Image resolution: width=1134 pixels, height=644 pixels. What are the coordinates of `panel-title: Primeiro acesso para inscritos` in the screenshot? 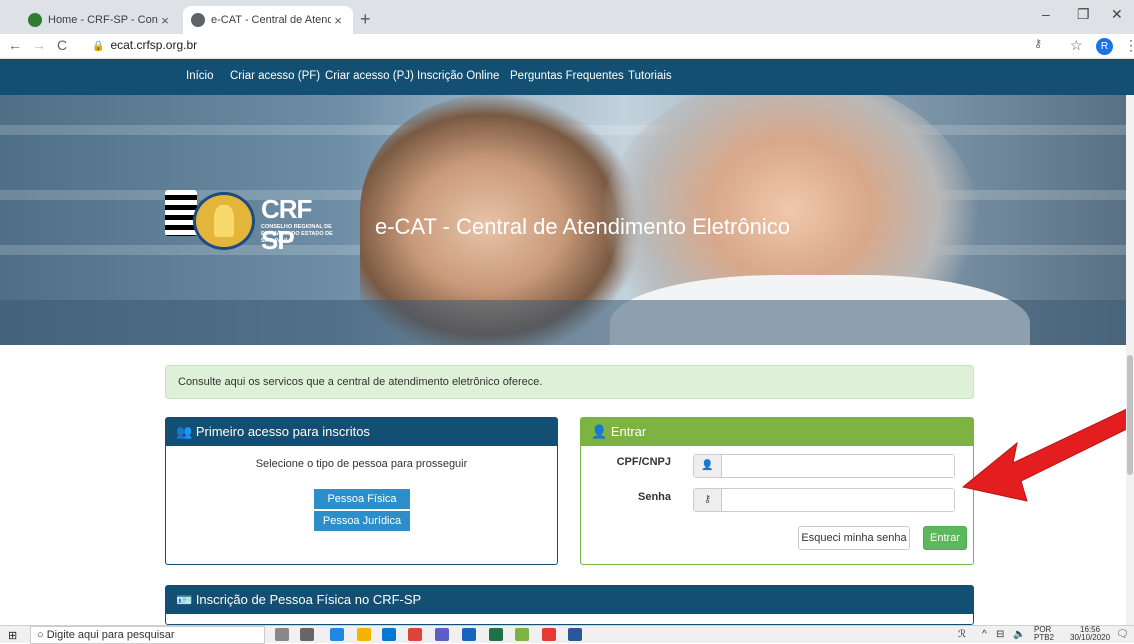 It's located at (282, 431).